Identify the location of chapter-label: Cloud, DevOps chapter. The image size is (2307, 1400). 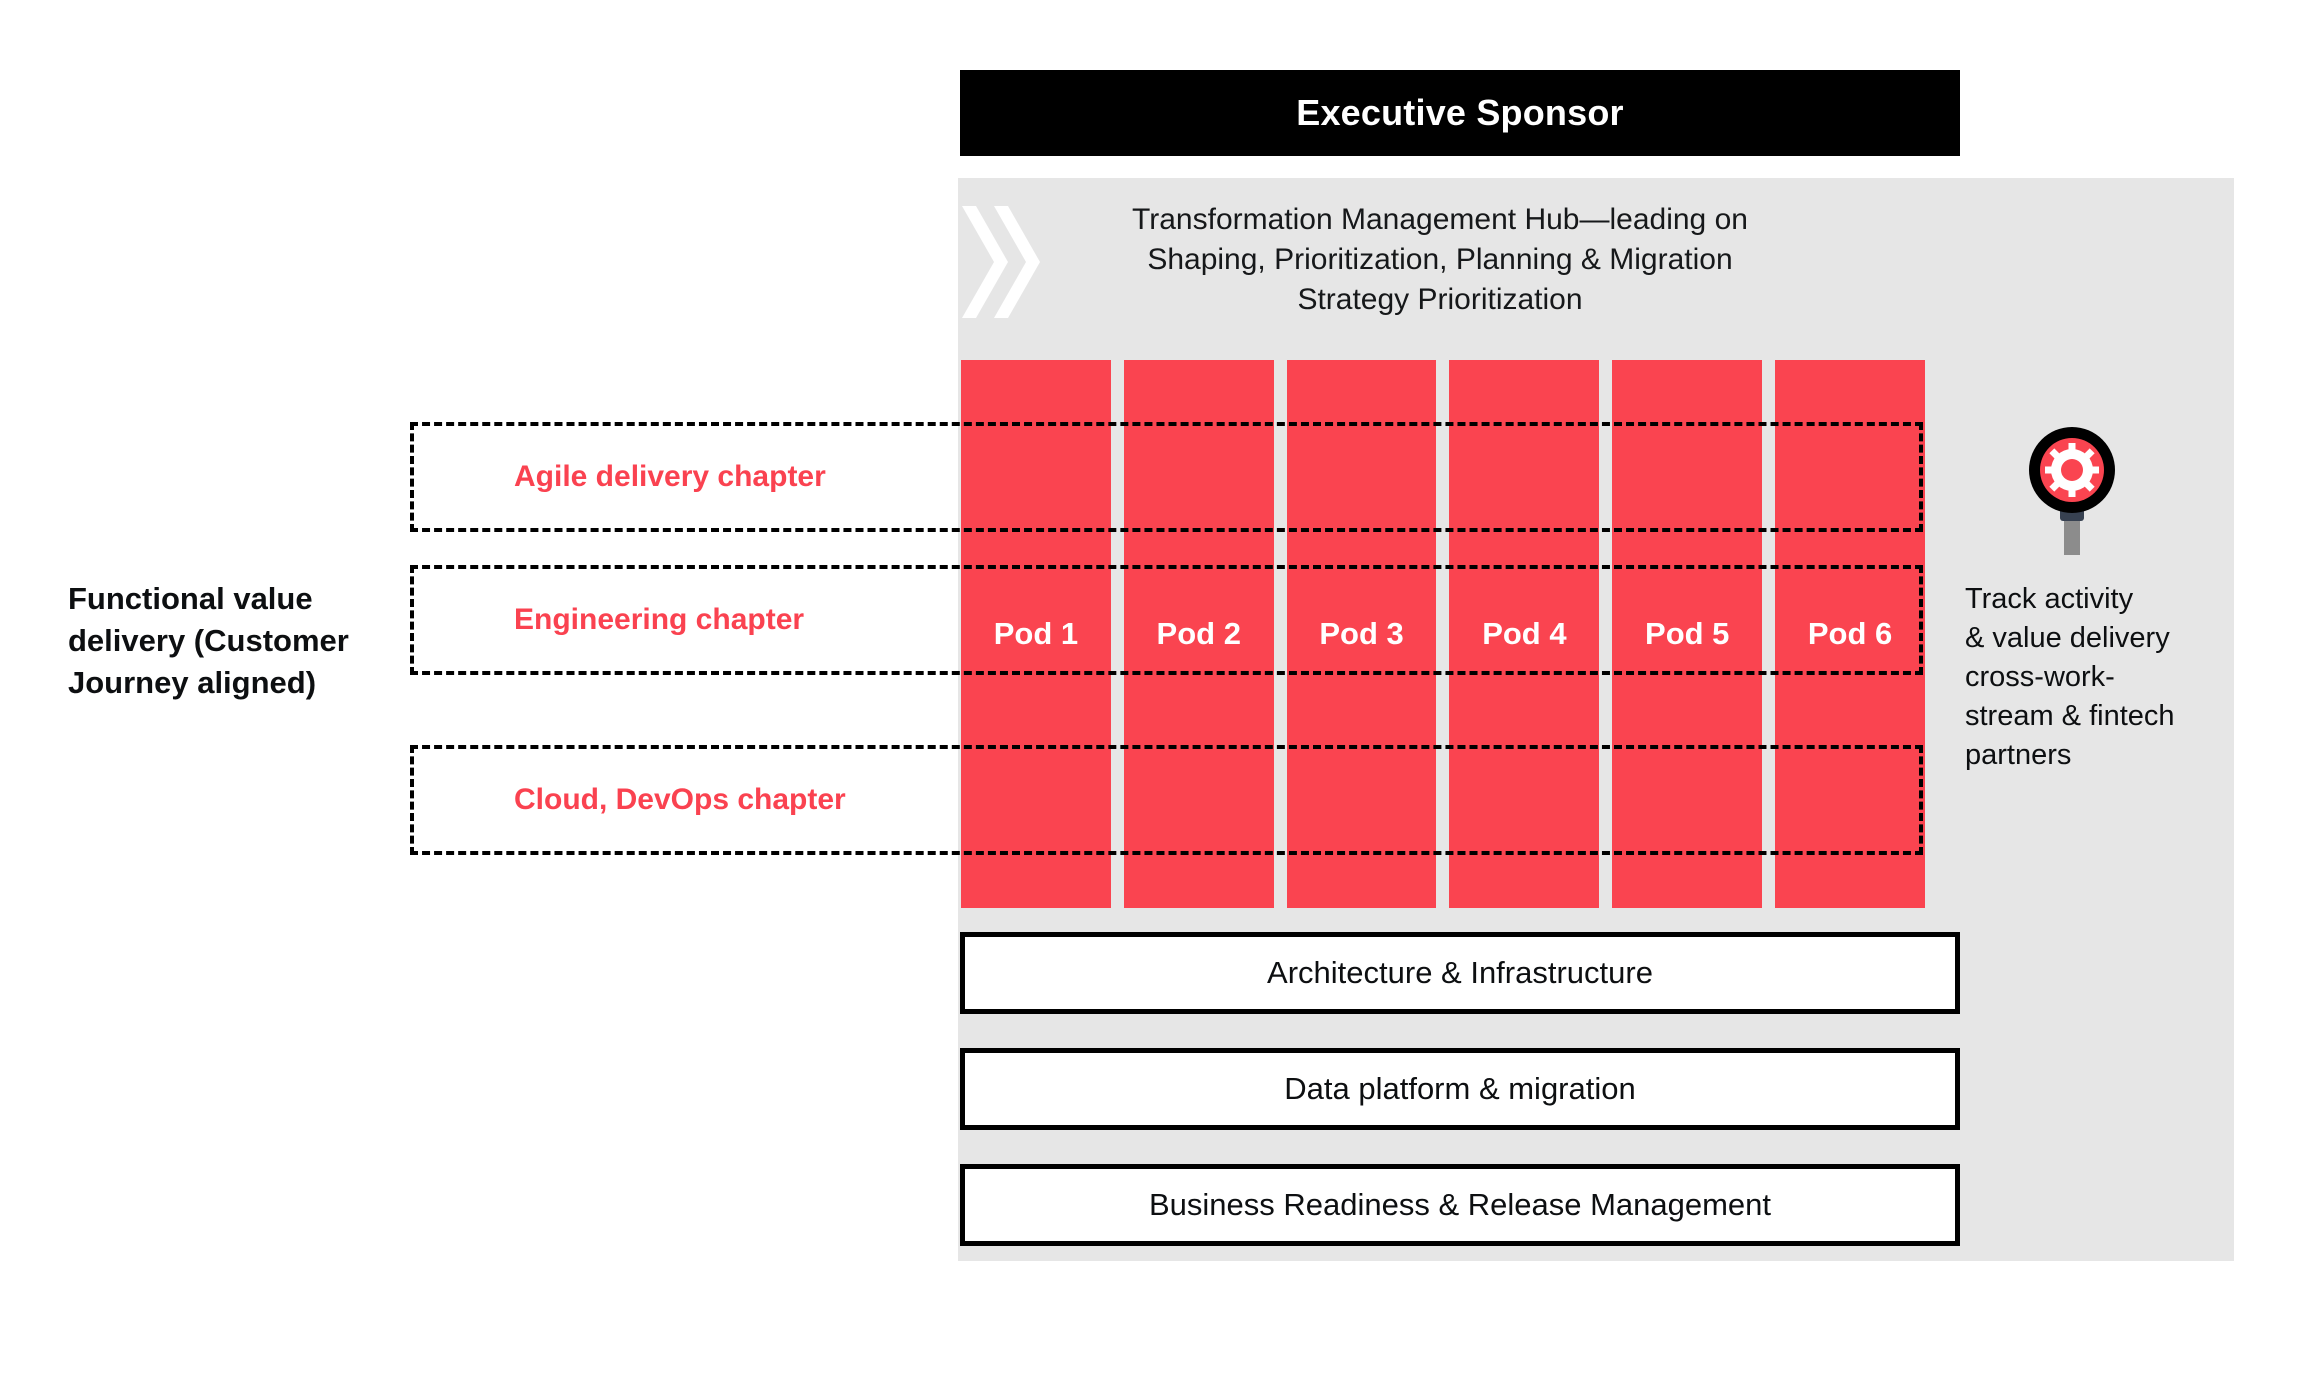
(680, 799).